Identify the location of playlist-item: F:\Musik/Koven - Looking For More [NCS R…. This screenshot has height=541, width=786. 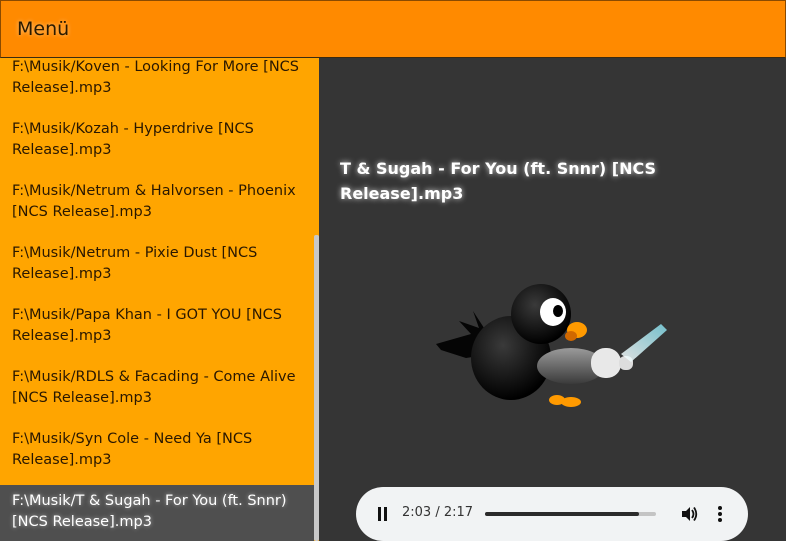
(157, 85).